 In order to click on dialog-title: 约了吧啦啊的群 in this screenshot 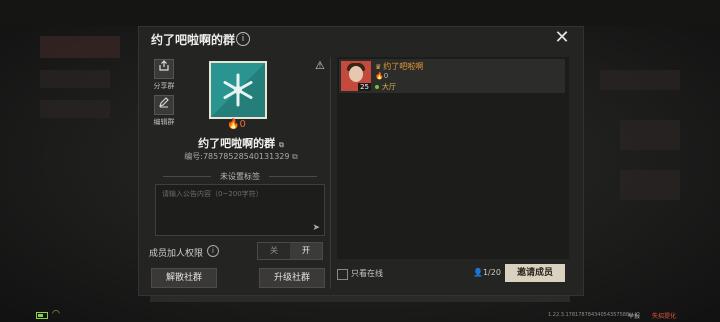, I will do `click(193, 40)`.